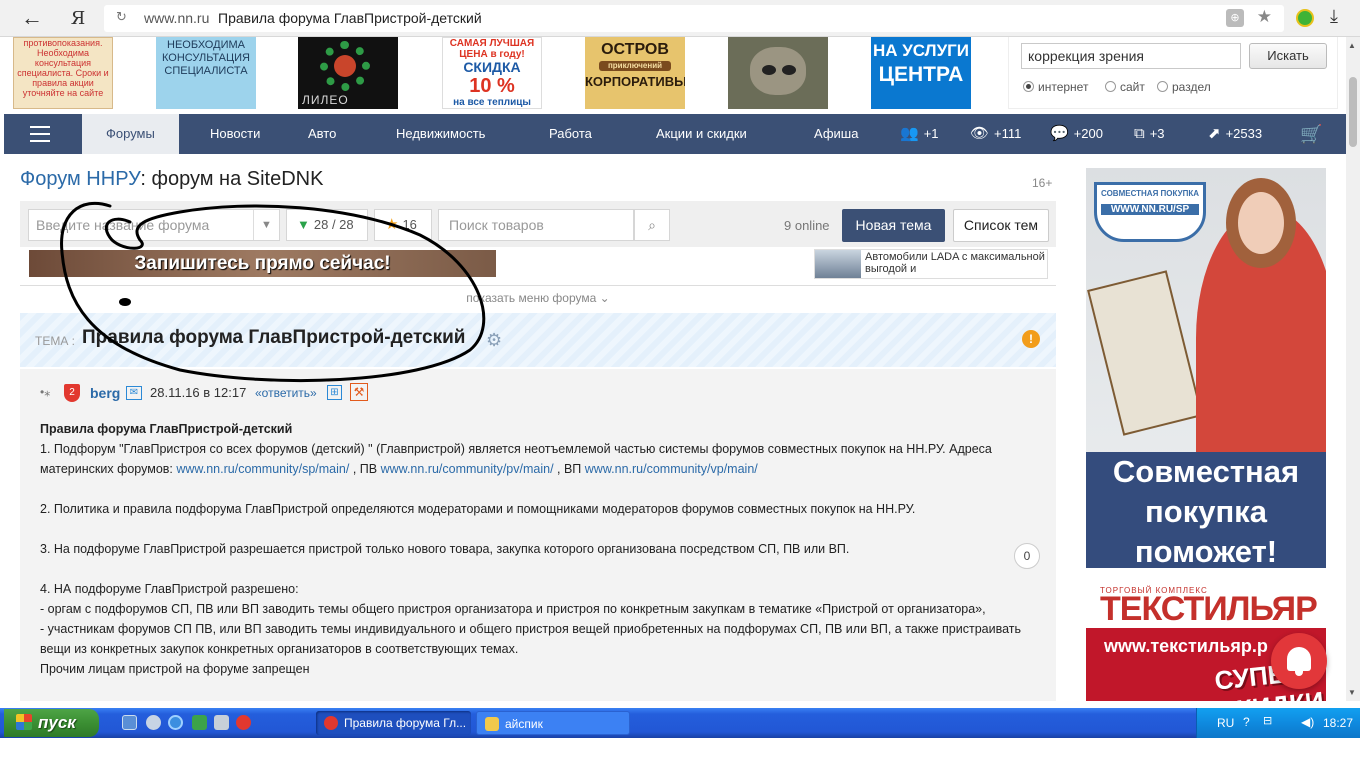 The width and height of the screenshot is (1360, 768). Describe the element at coordinates (175, 669) in the screenshot. I see `post-paragraph: Прочим лицам пристрой на форуме запрещен` at that location.